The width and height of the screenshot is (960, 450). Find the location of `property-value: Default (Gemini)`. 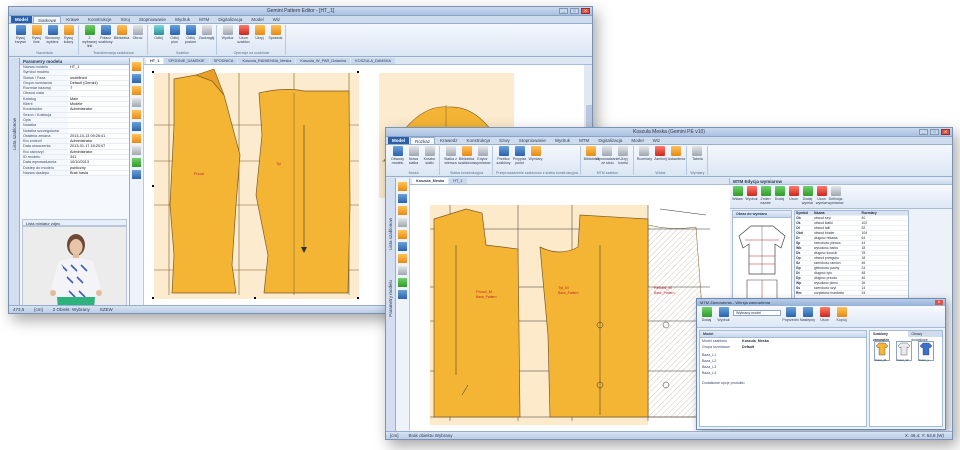

property-value: Default (Gemini) is located at coordinates (98, 83).